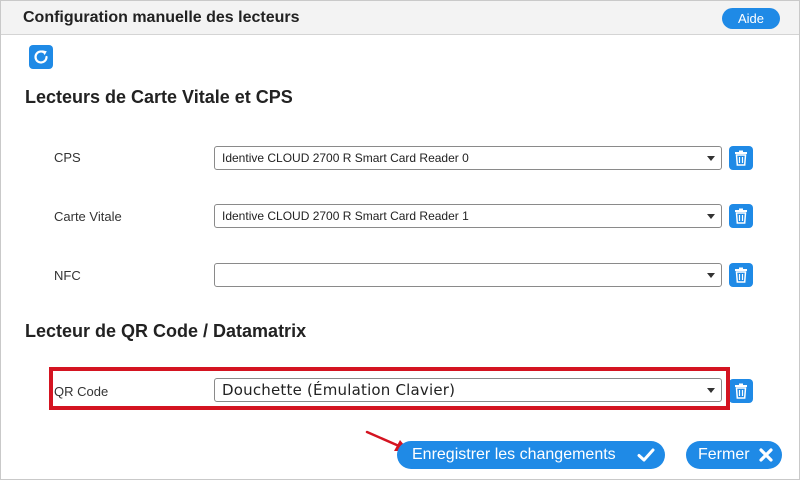  I want to click on dialog-title: Configuration manuelle des lecteurs, so click(161, 17).